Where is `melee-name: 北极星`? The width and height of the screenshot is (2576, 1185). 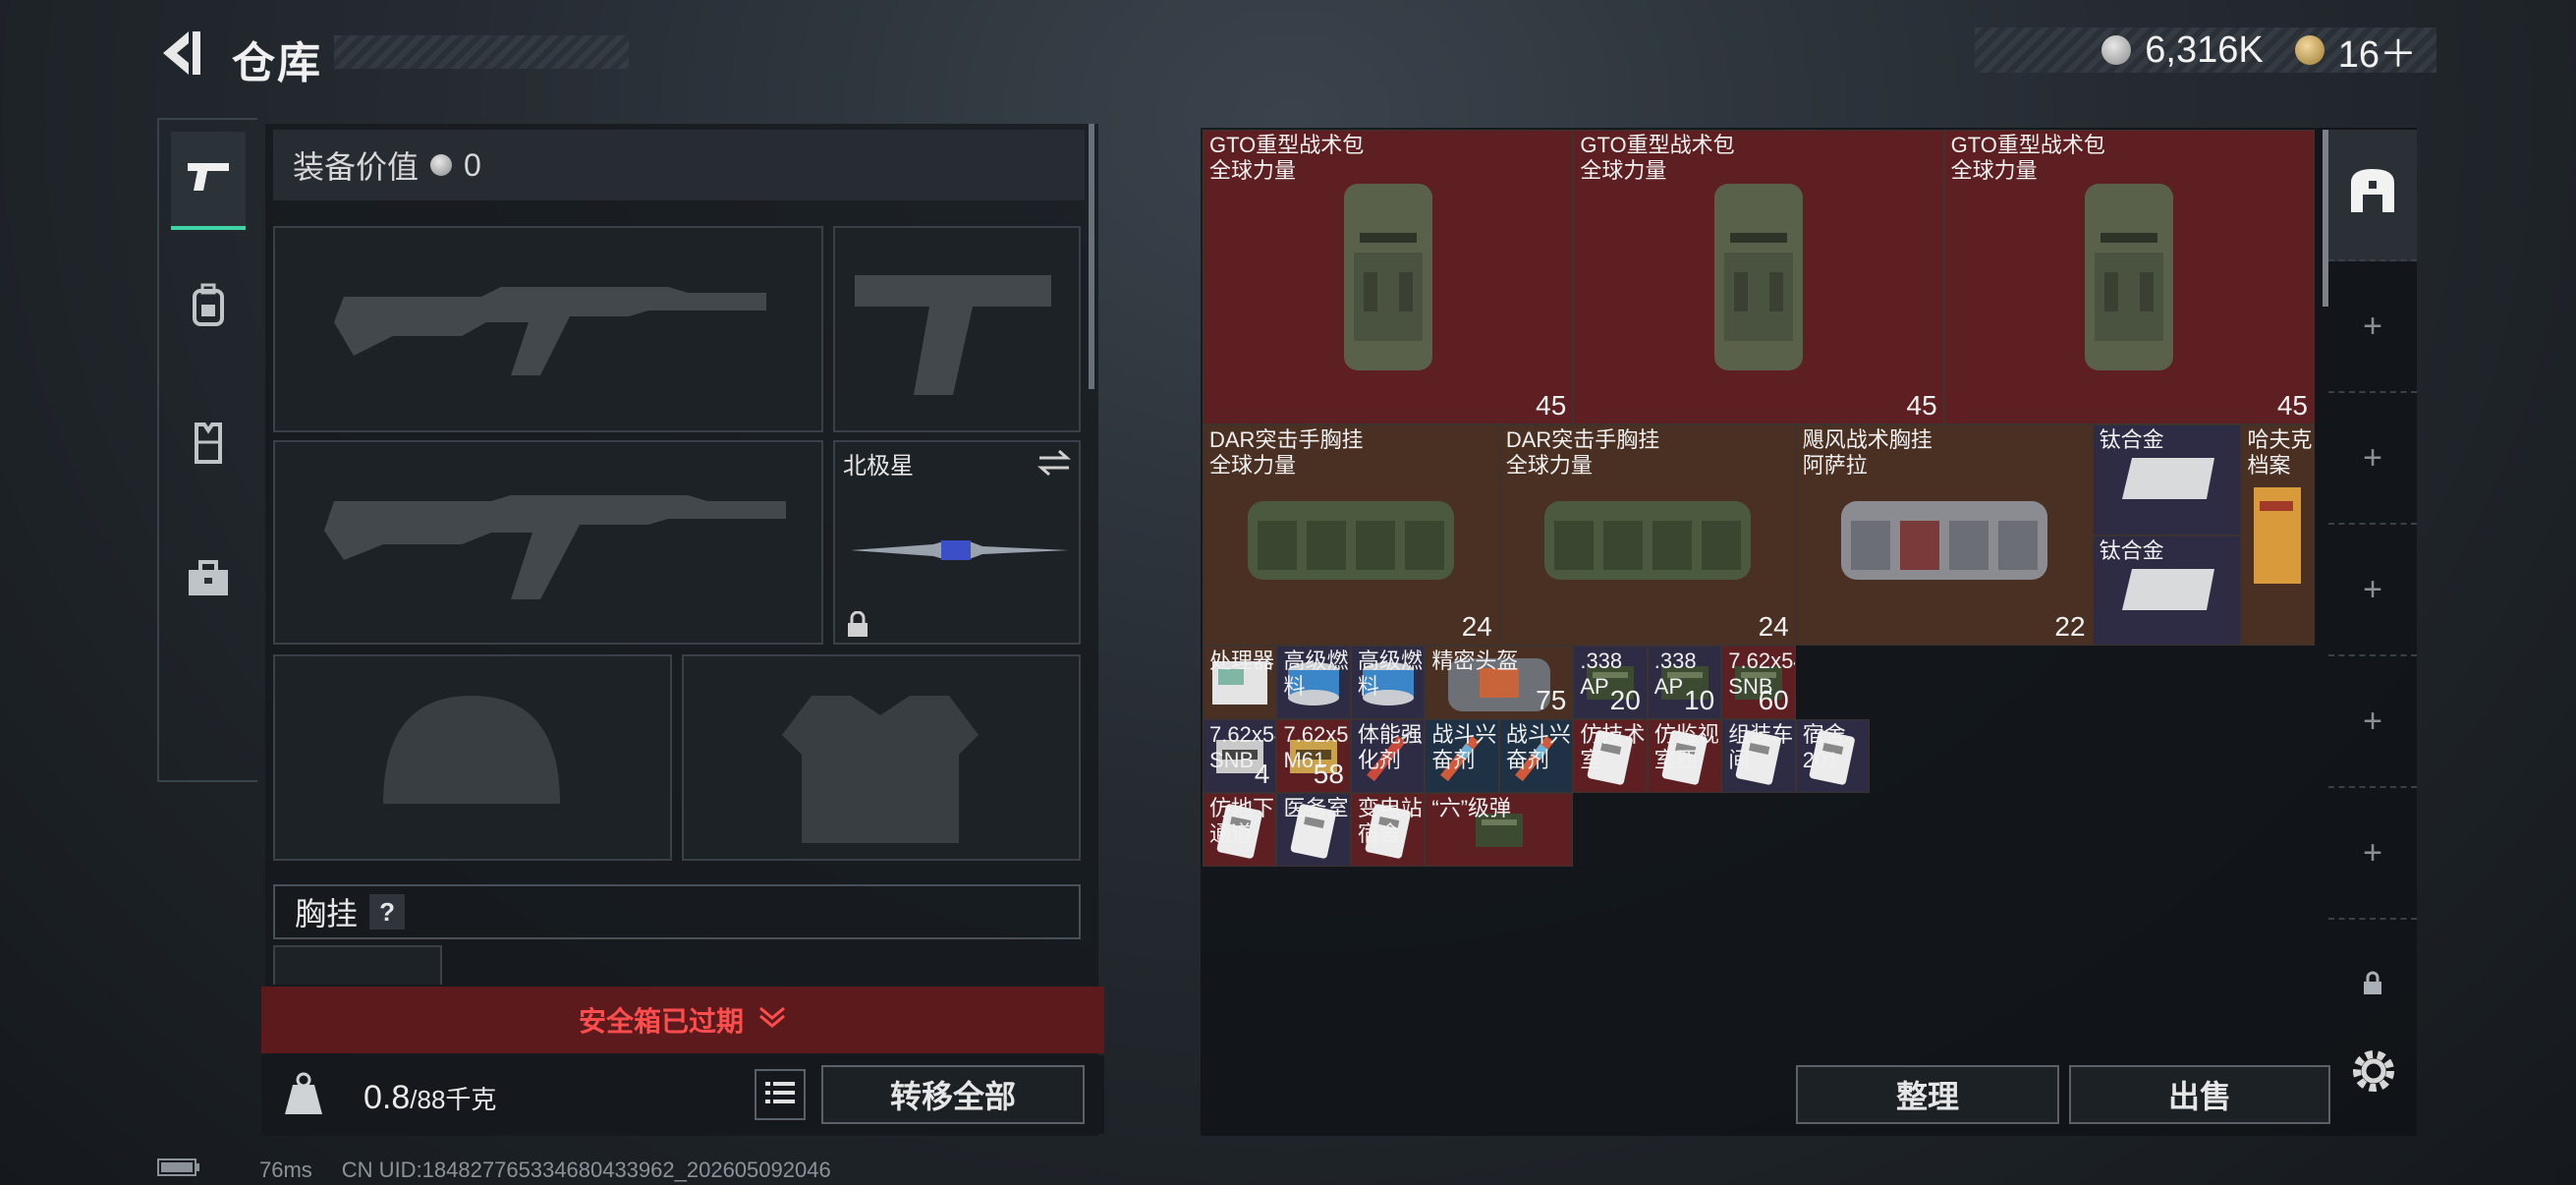
melee-name: 北极星 is located at coordinates (878, 467).